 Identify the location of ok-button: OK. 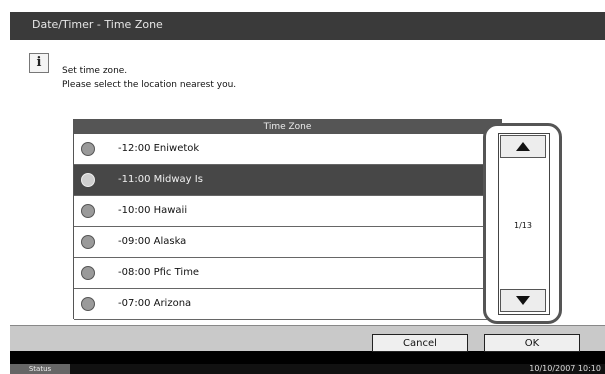
(532, 343).